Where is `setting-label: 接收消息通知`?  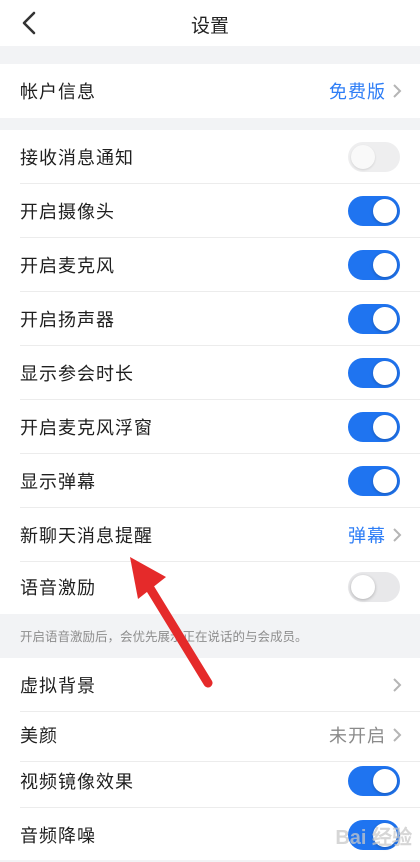
setting-label: 接收消息通知 is located at coordinates (77, 158).